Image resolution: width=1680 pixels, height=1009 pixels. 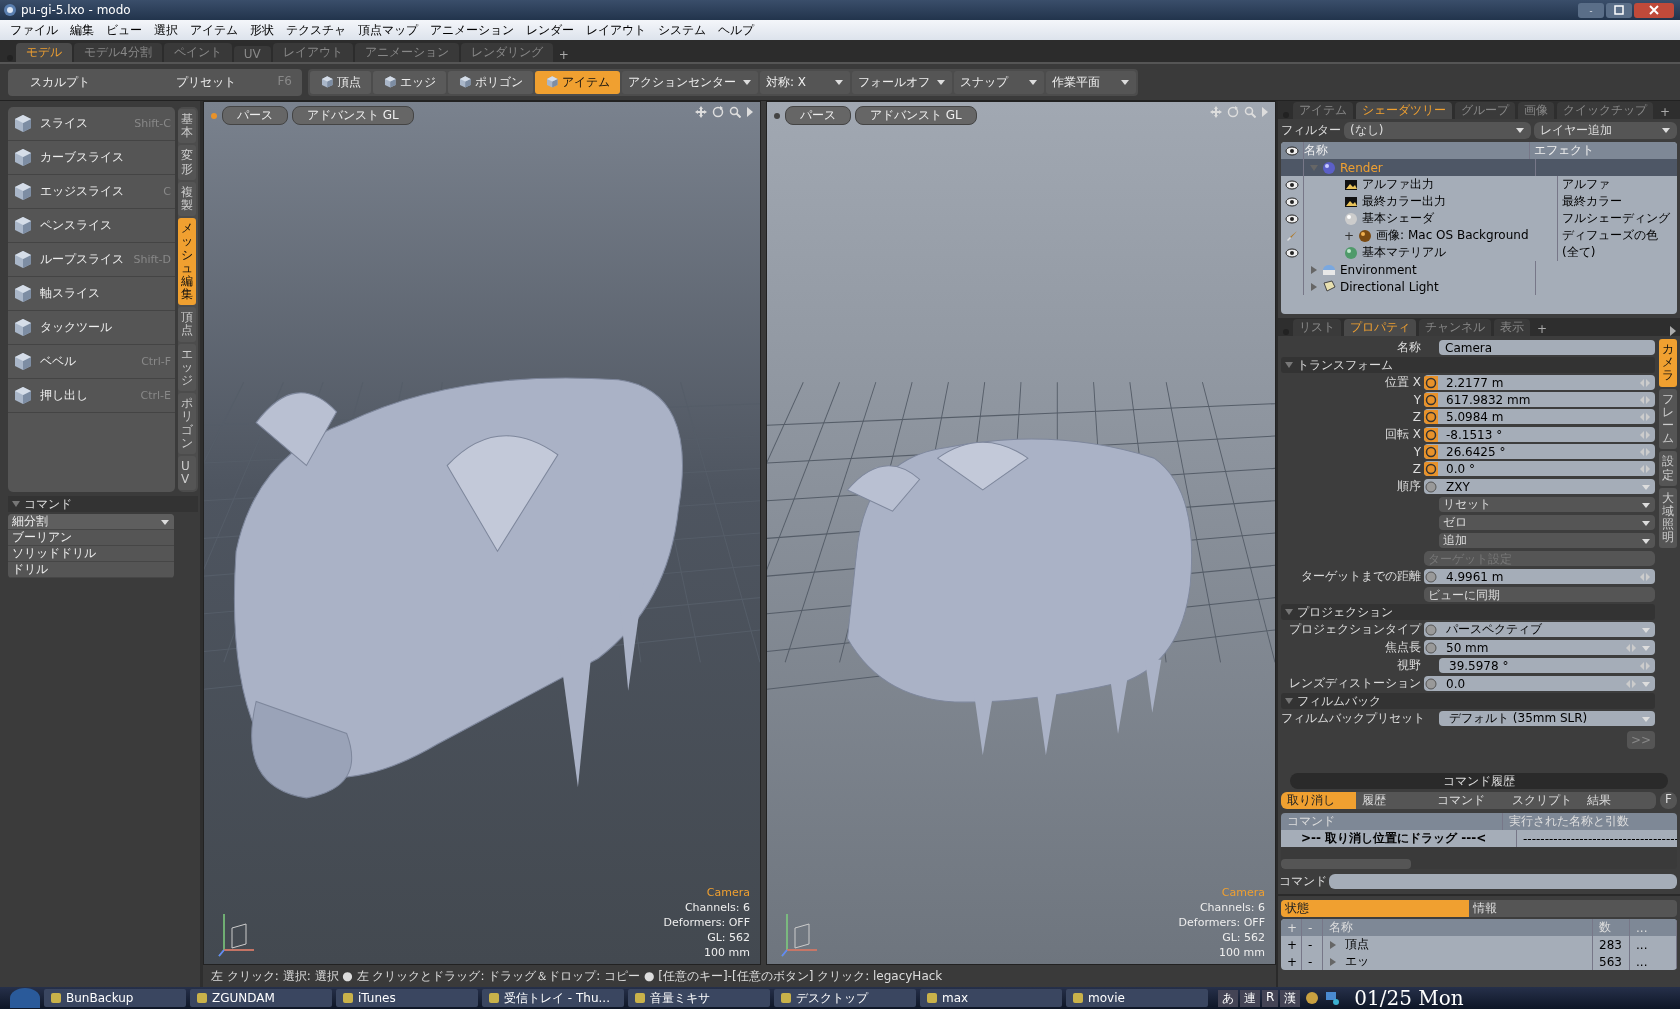 I want to click on command-item: ソリッドドリル, so click(x=91, y=554).